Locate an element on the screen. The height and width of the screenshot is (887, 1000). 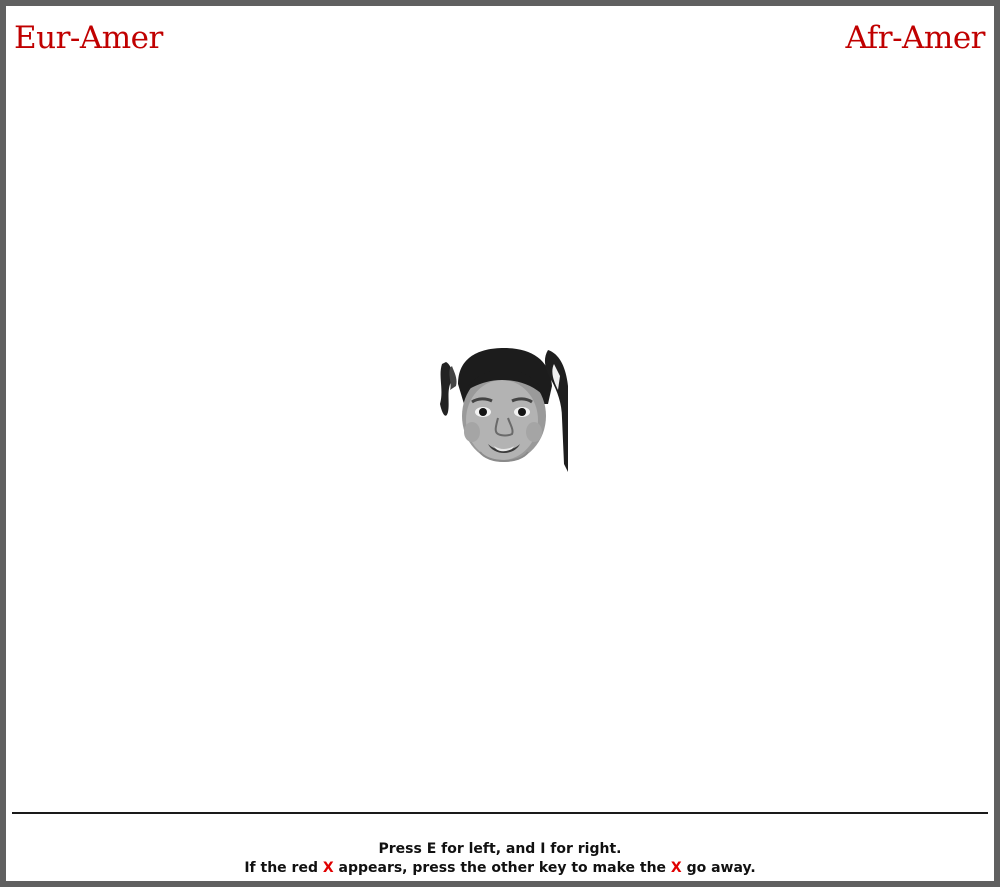
instruction-divider is located at coordinates (500, 813).